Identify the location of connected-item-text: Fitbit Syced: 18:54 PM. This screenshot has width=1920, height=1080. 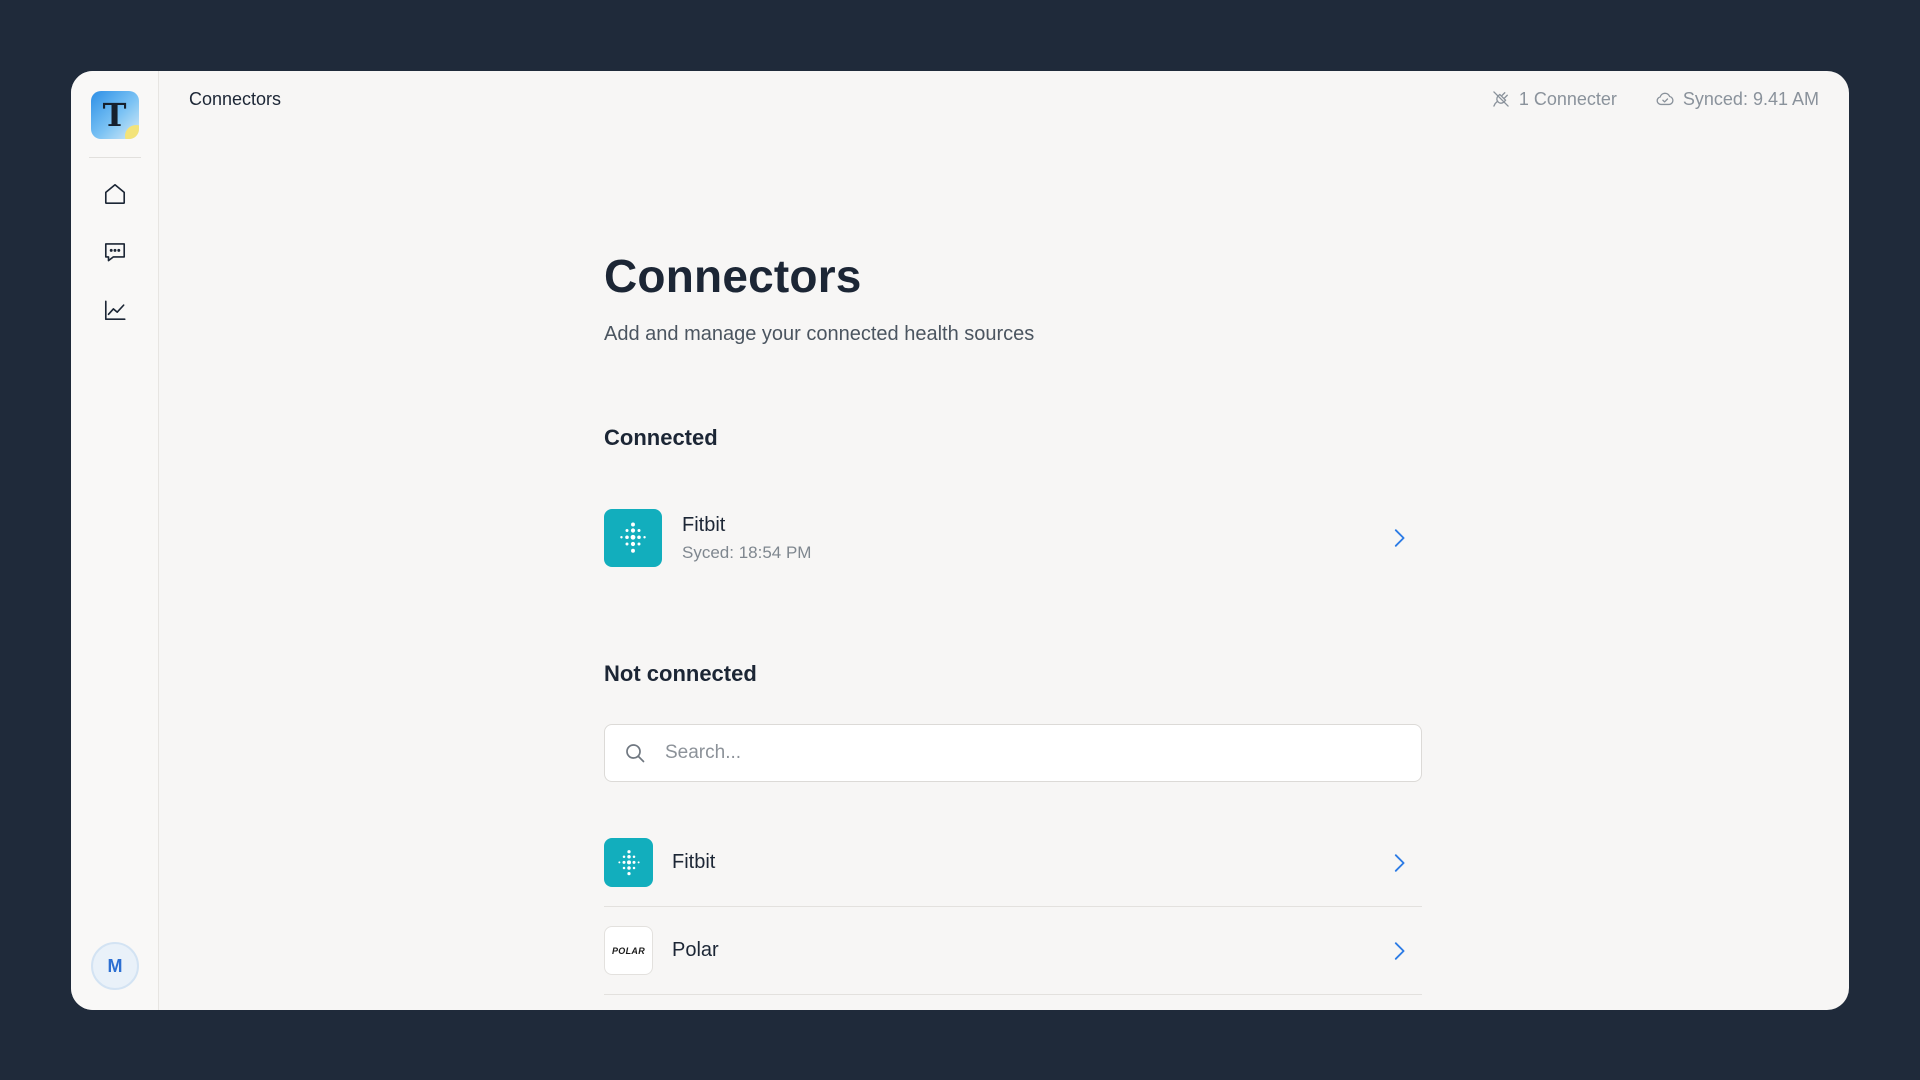
(746, 538).